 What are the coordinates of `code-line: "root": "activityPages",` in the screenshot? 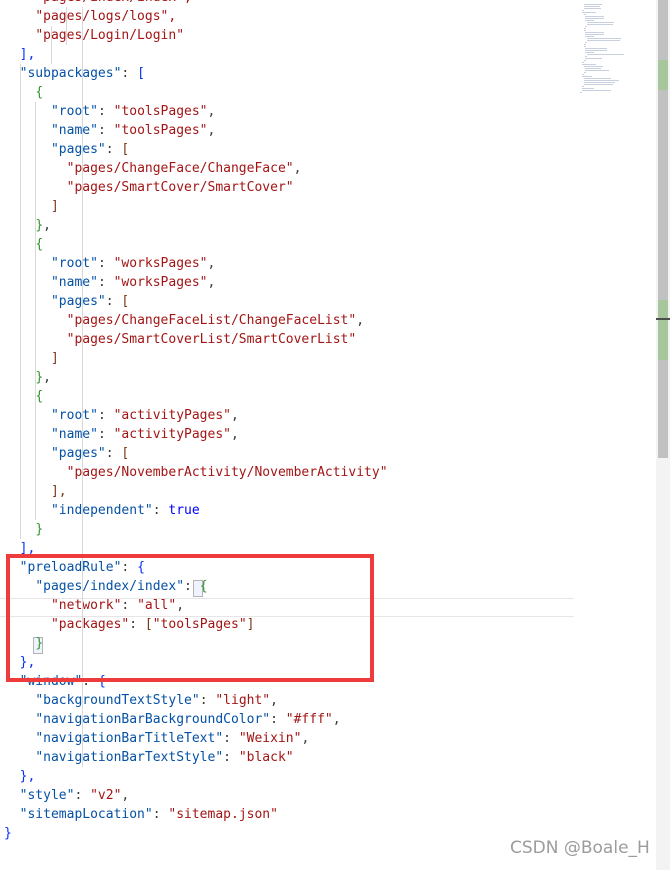 It's located at (121, 415).